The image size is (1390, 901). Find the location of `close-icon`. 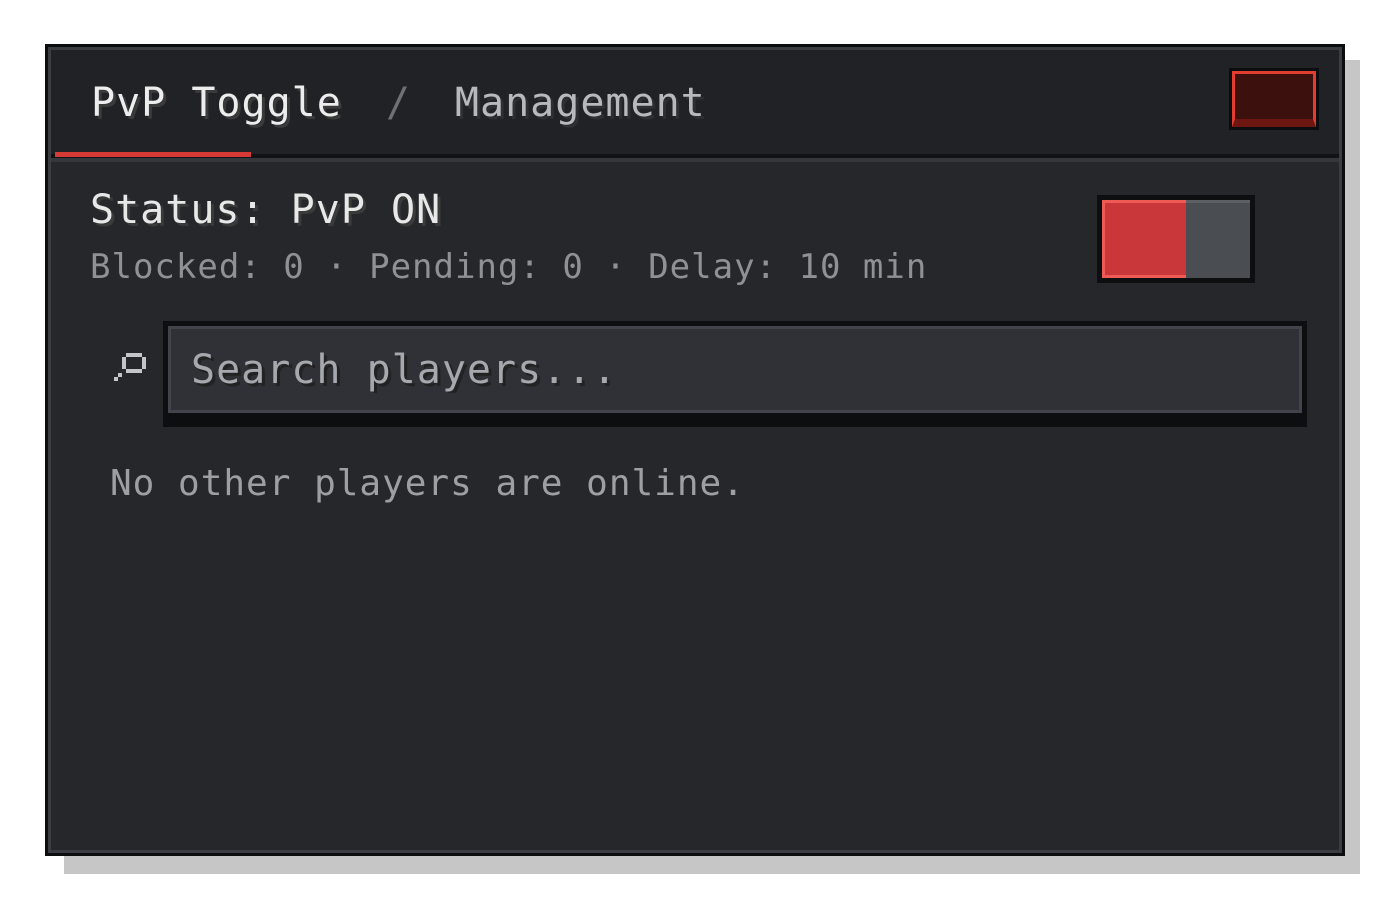

close-icon is located at coordinates (1274, 99).